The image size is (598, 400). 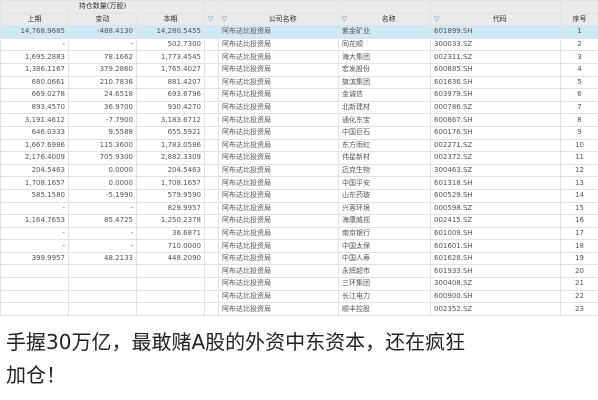 What do you see at coordinates (579, 82) in the screenshot?
I see `cell-index: 5` at bounding box center [579, 82].